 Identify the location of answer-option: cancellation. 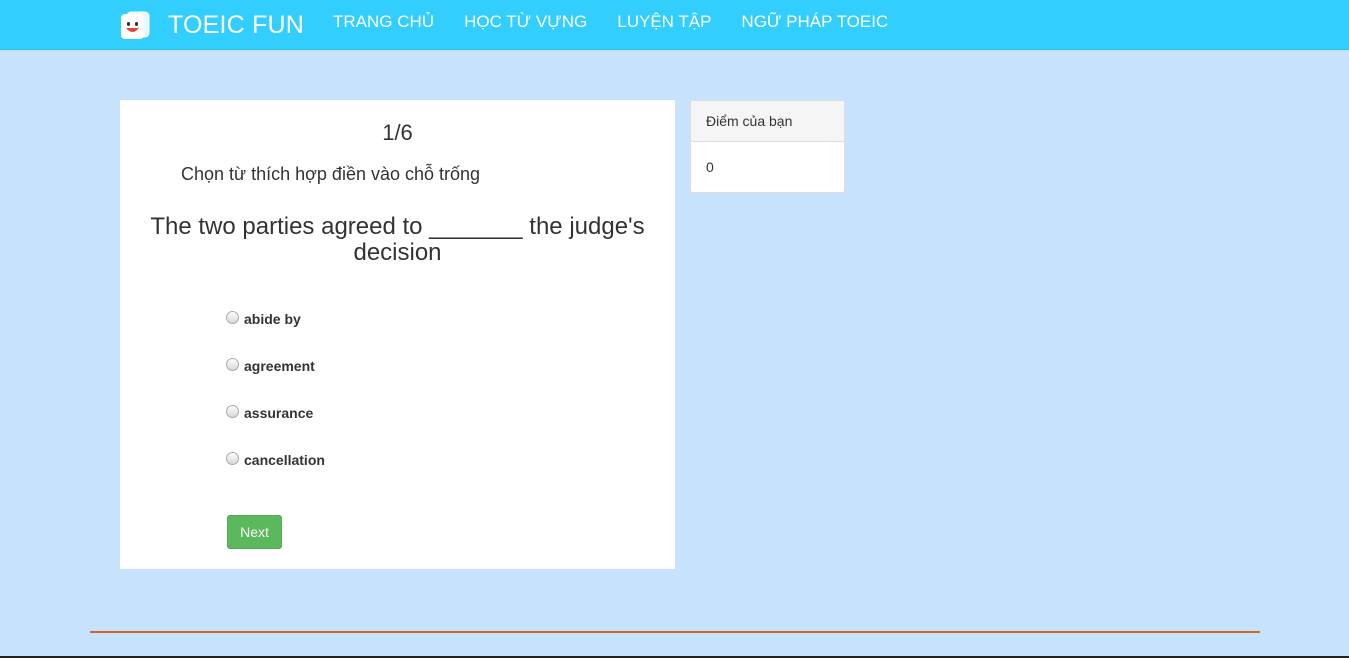
(275, 460).